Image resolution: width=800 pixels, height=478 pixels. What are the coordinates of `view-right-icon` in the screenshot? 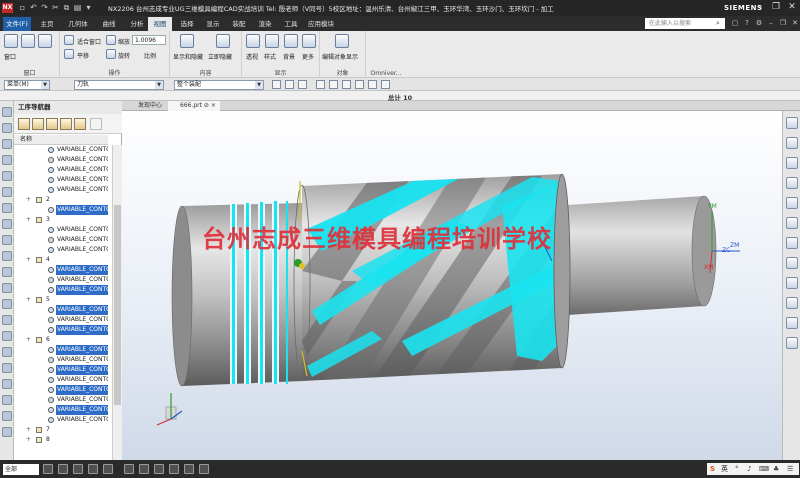 It's located at (792, 203).